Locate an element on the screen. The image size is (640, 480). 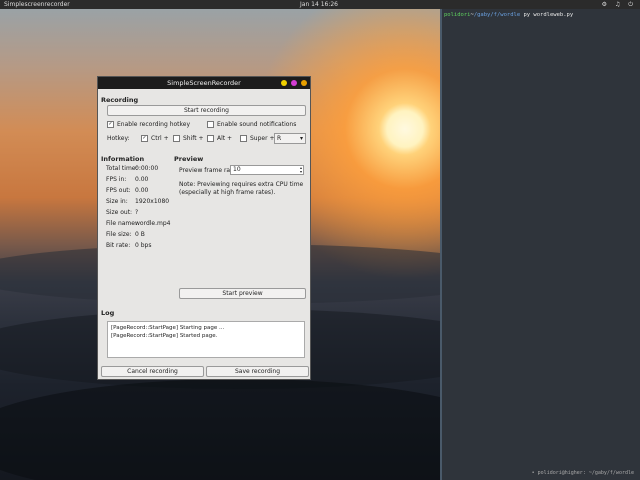
info-row: File name: wordle.mp4 is located at coordinates (138, 223).